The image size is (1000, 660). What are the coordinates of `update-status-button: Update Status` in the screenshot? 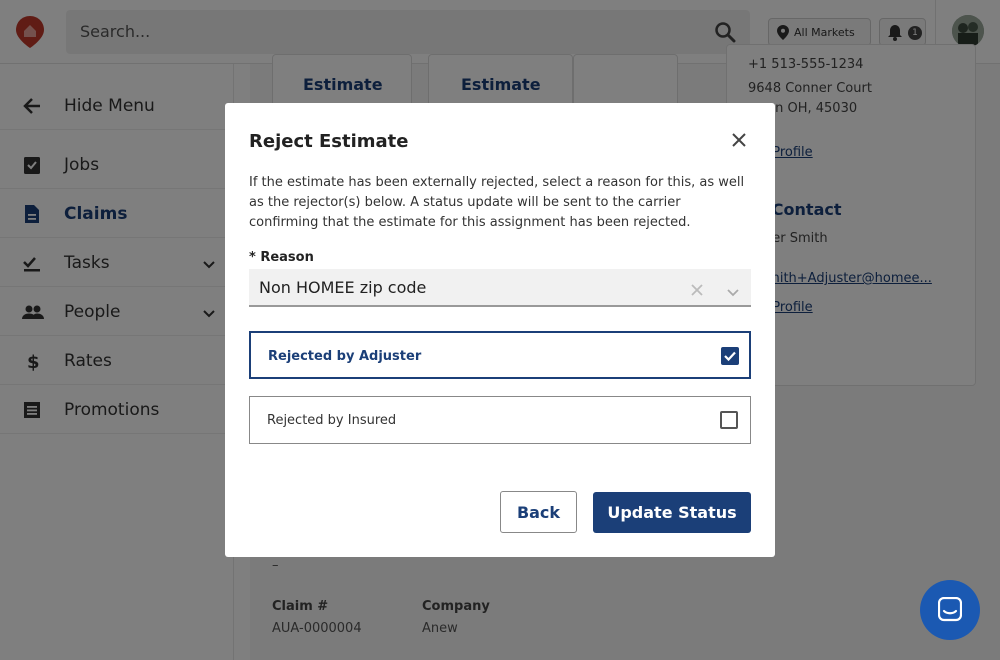 It's located at (672, 512).